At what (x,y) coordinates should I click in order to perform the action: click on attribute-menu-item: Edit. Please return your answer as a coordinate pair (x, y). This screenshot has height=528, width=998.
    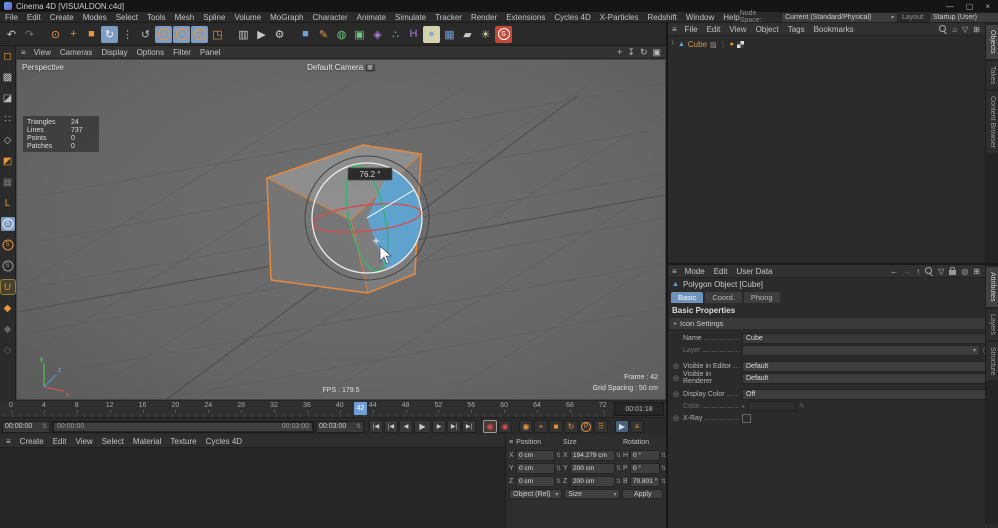
    Looking at the image, I should click on (721, 271).